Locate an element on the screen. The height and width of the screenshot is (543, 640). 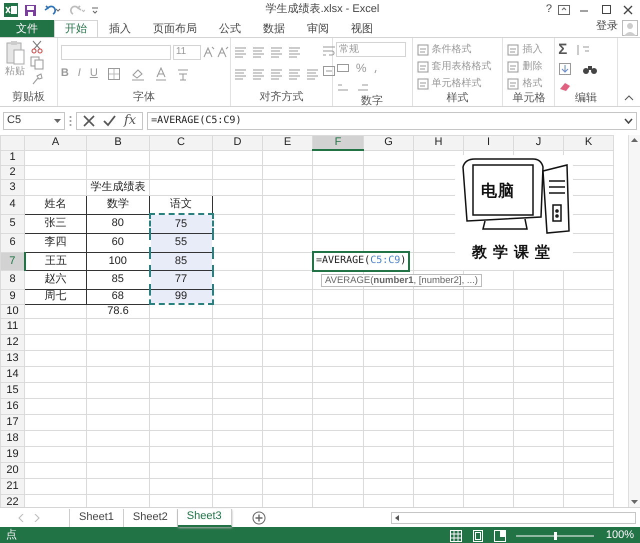
help-button: ? is located at coordinates (549, 10).